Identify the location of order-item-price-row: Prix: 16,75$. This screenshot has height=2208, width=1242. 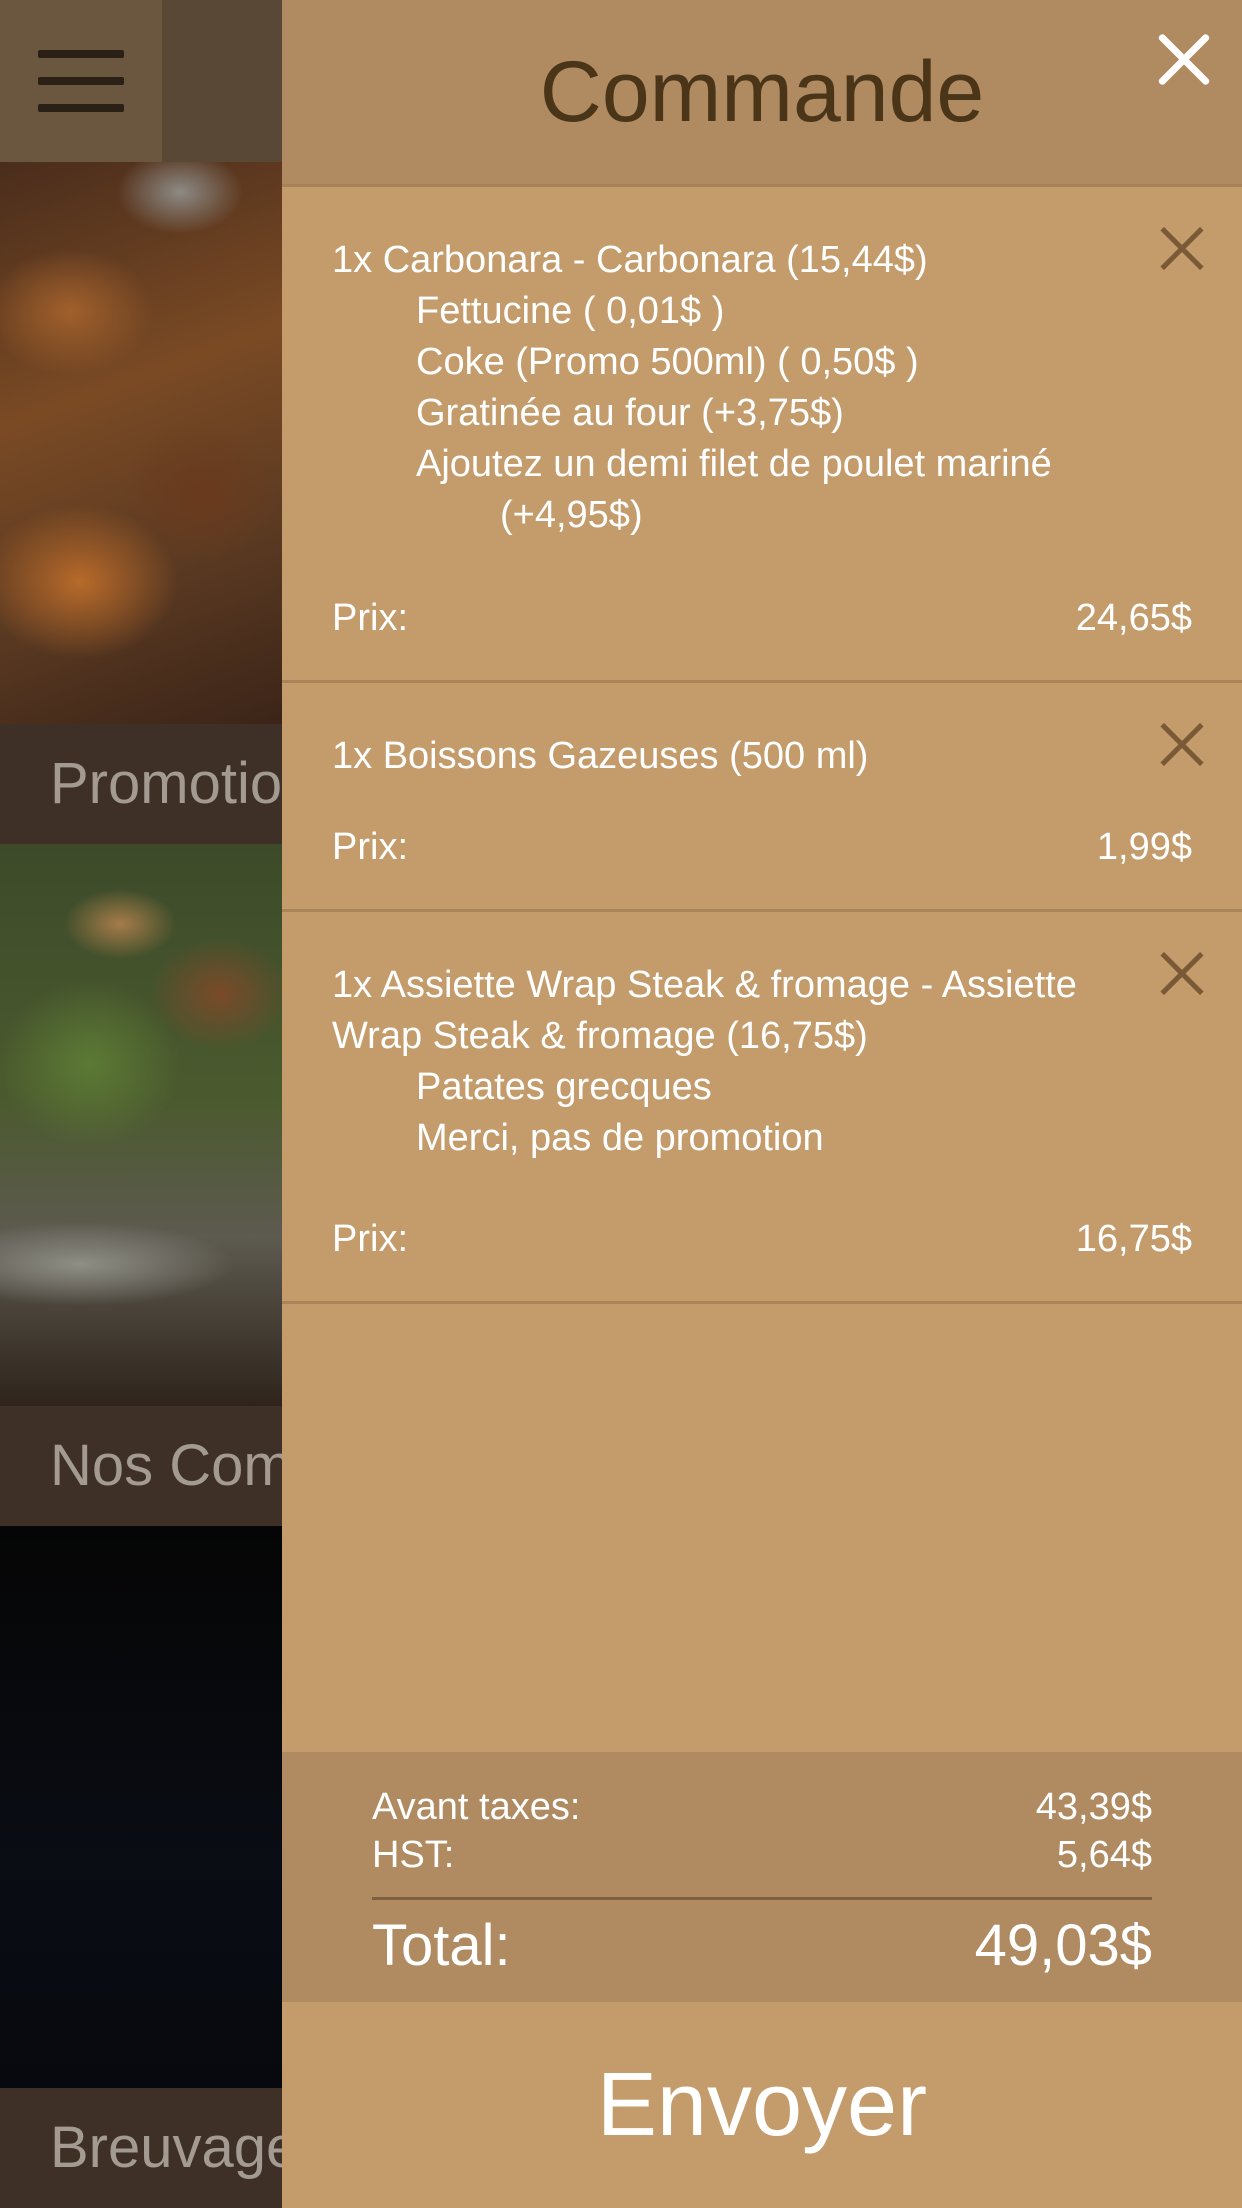
(762, 1239).